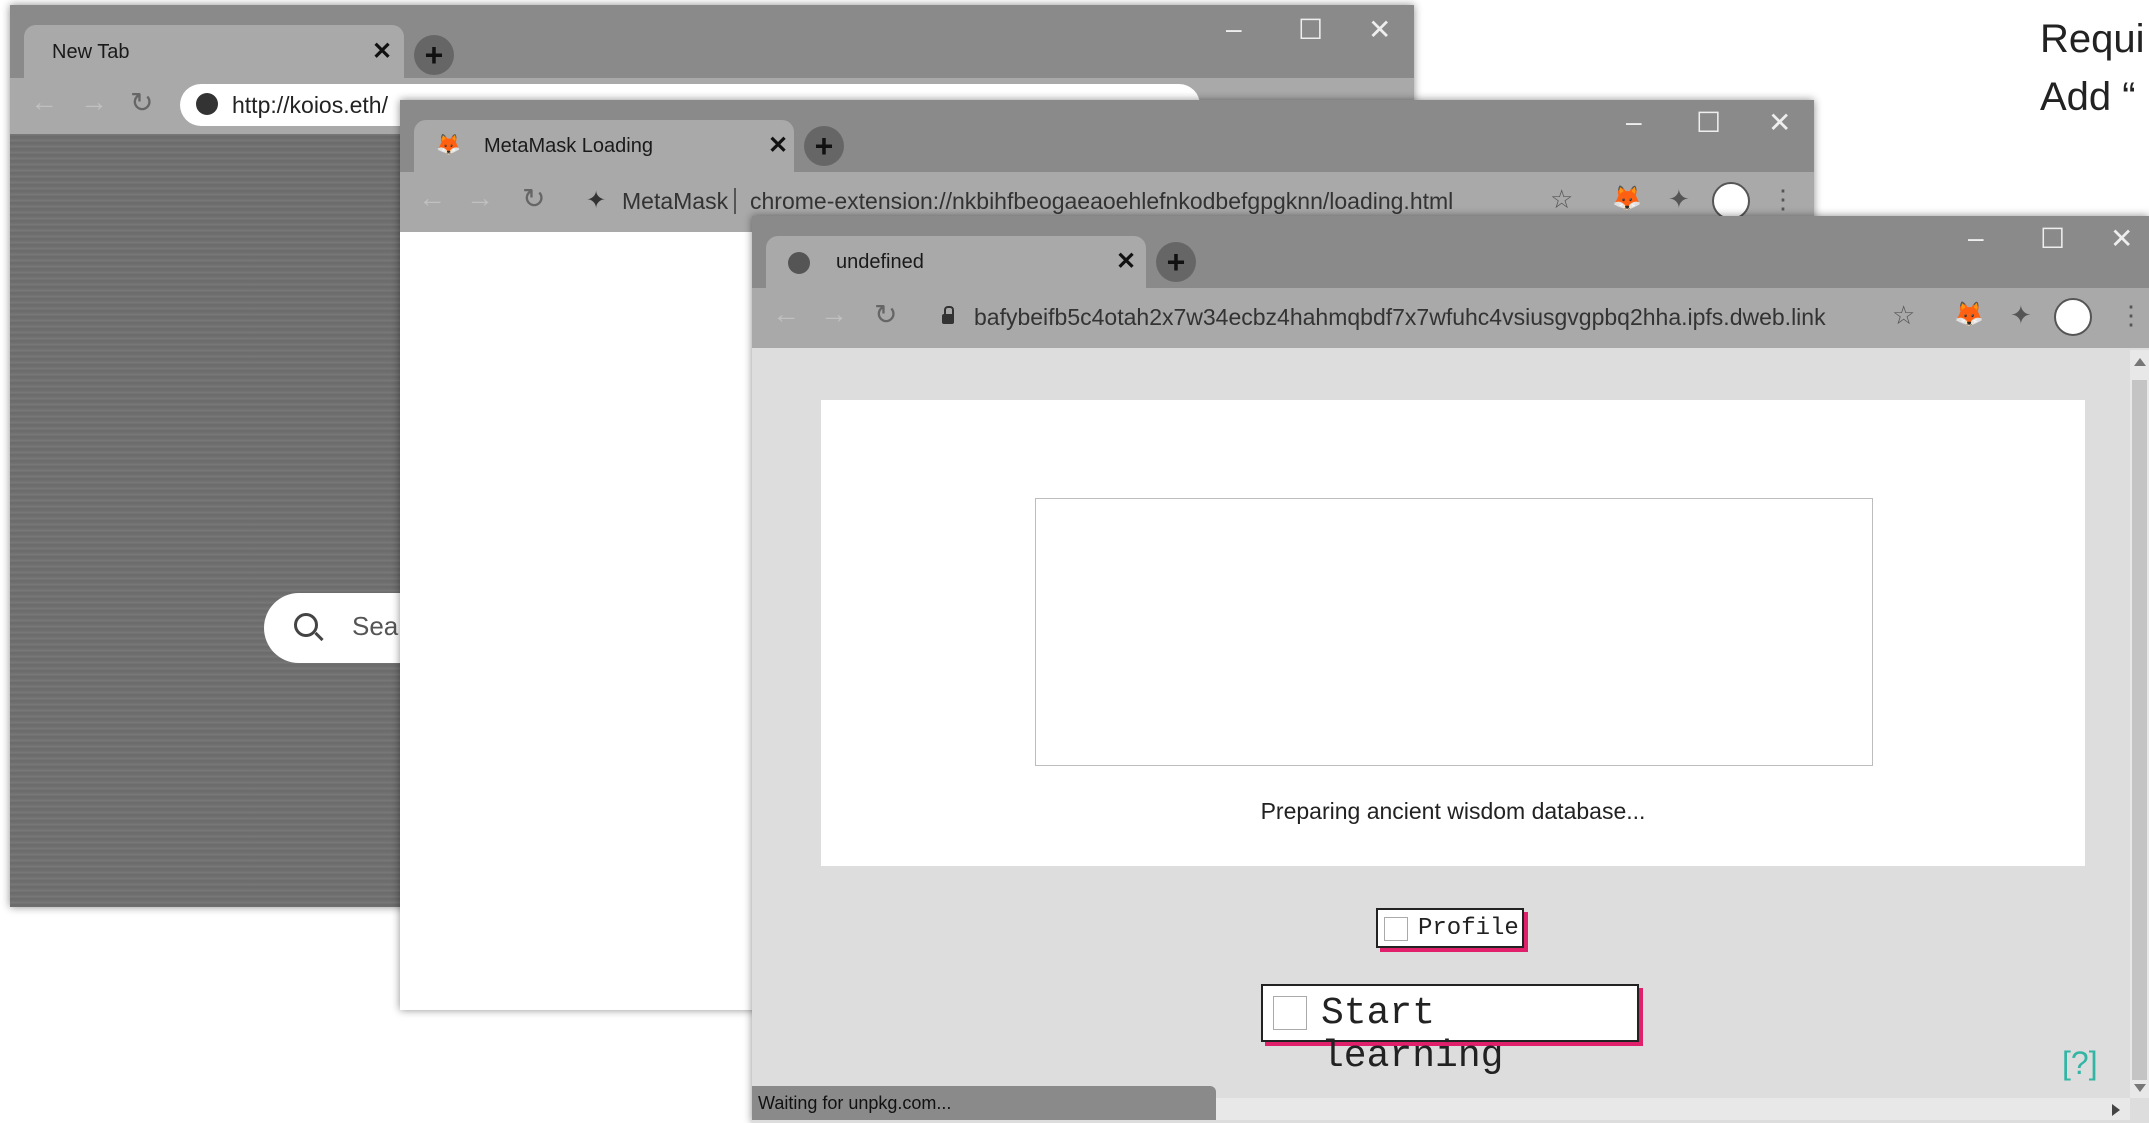  I want to click on tab-new-tab: New Tab ✕, so click(214, 51).